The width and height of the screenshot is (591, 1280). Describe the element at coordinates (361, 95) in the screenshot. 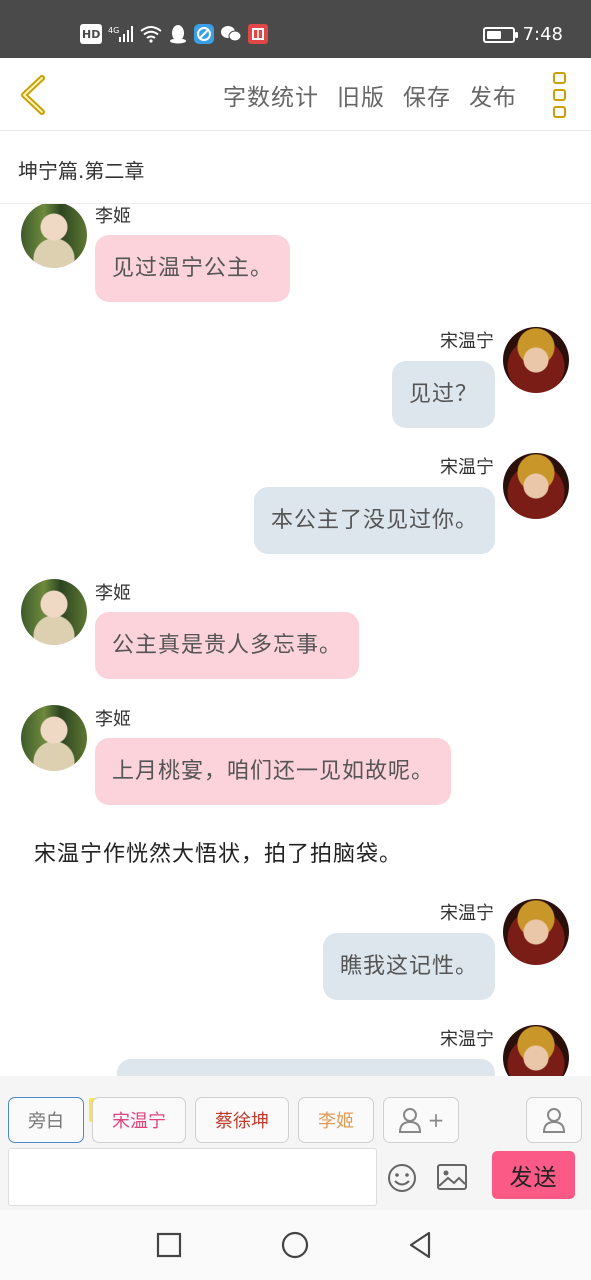

I see `old-version-button: 旧版` at that location.